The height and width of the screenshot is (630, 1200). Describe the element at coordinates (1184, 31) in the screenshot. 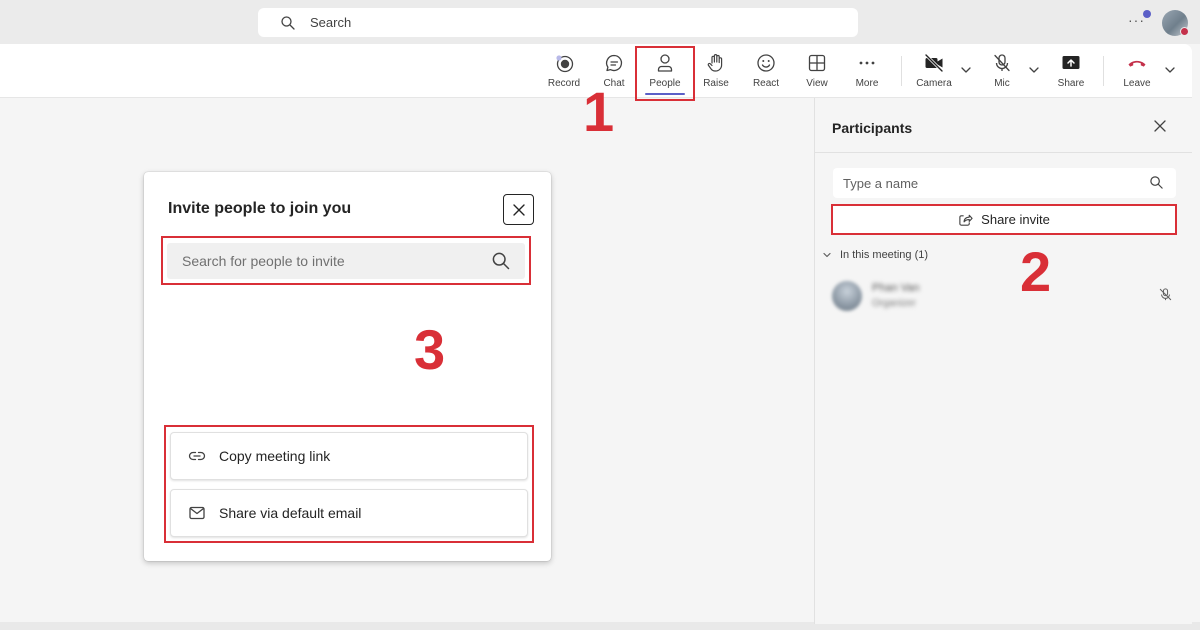

I see `presence-badge` at that location.